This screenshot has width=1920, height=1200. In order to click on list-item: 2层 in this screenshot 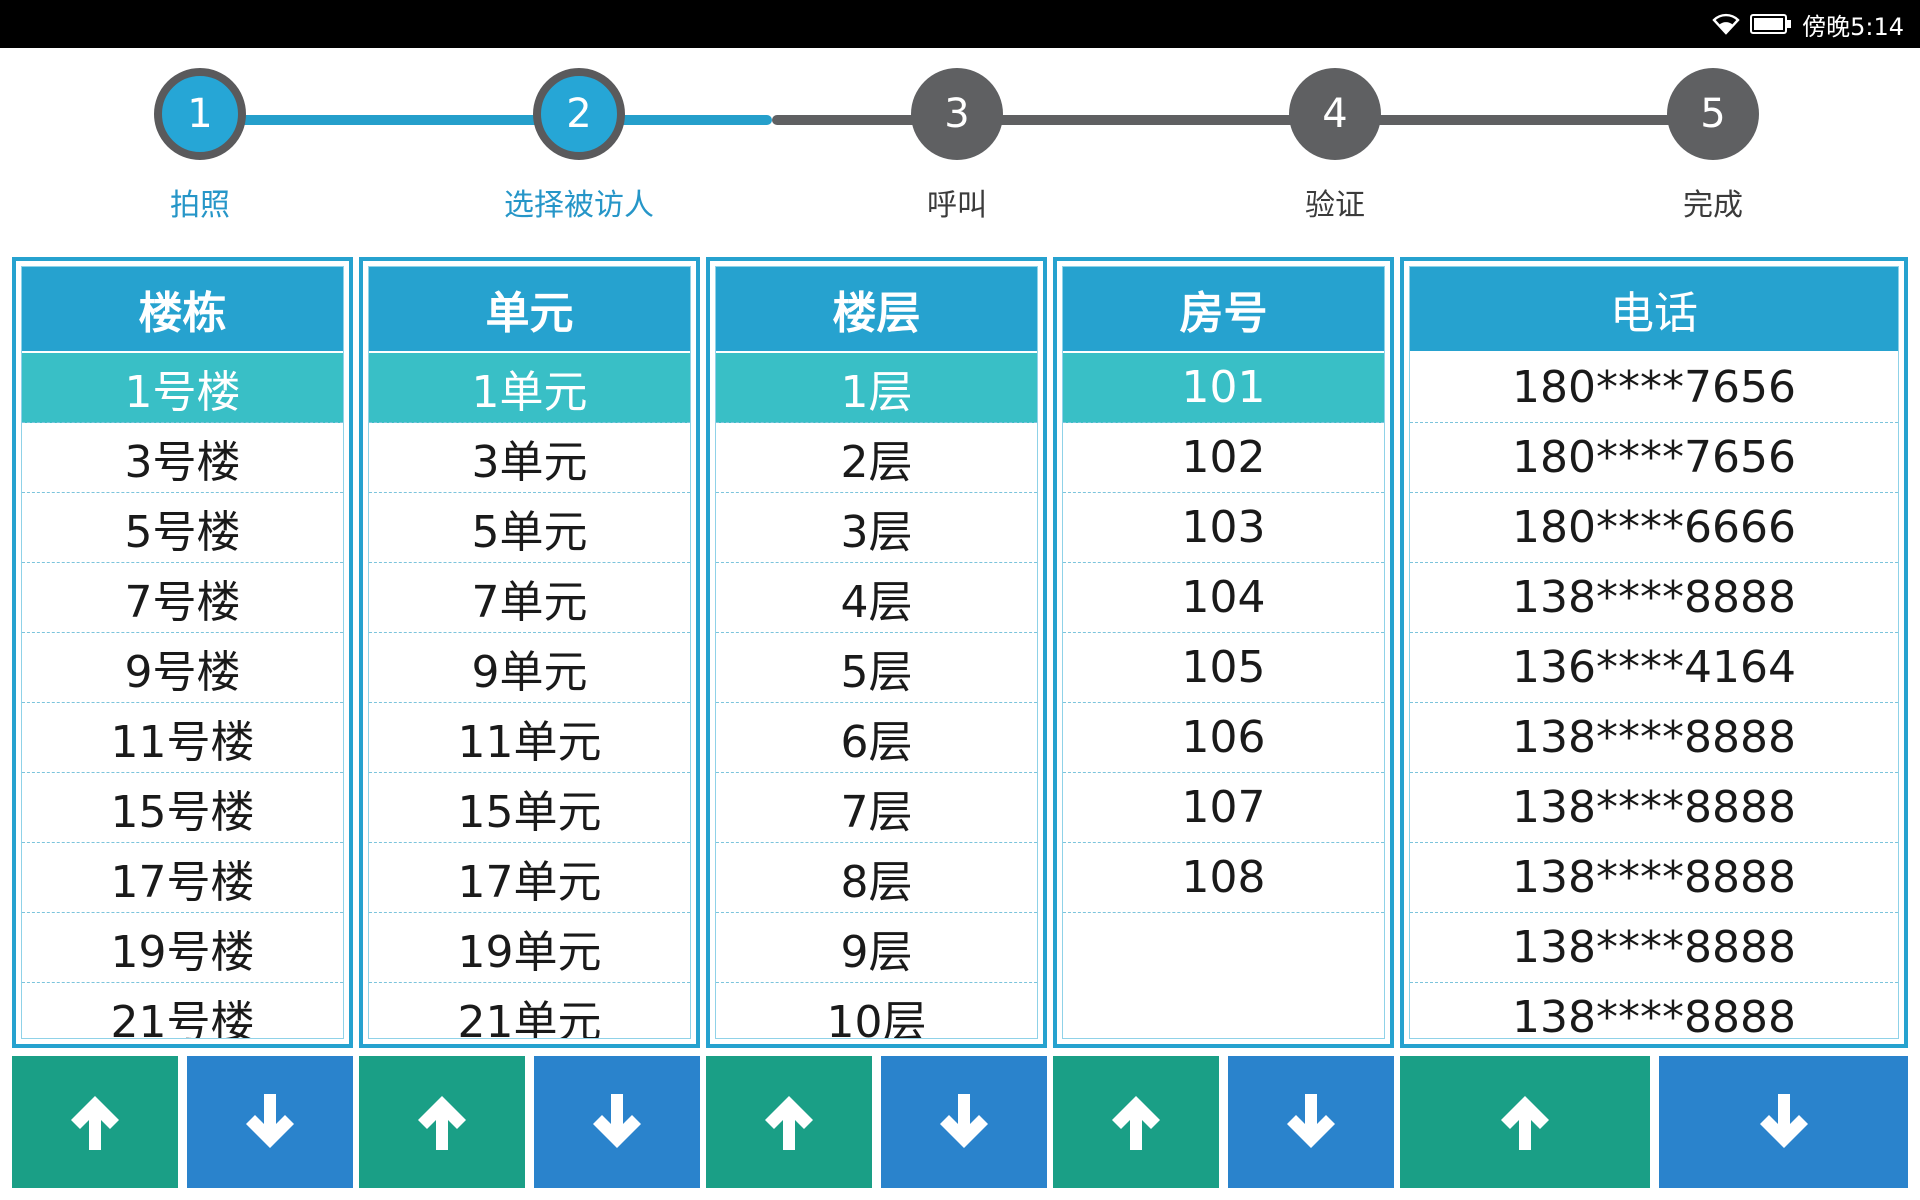, I will do `click(876, 458)`.